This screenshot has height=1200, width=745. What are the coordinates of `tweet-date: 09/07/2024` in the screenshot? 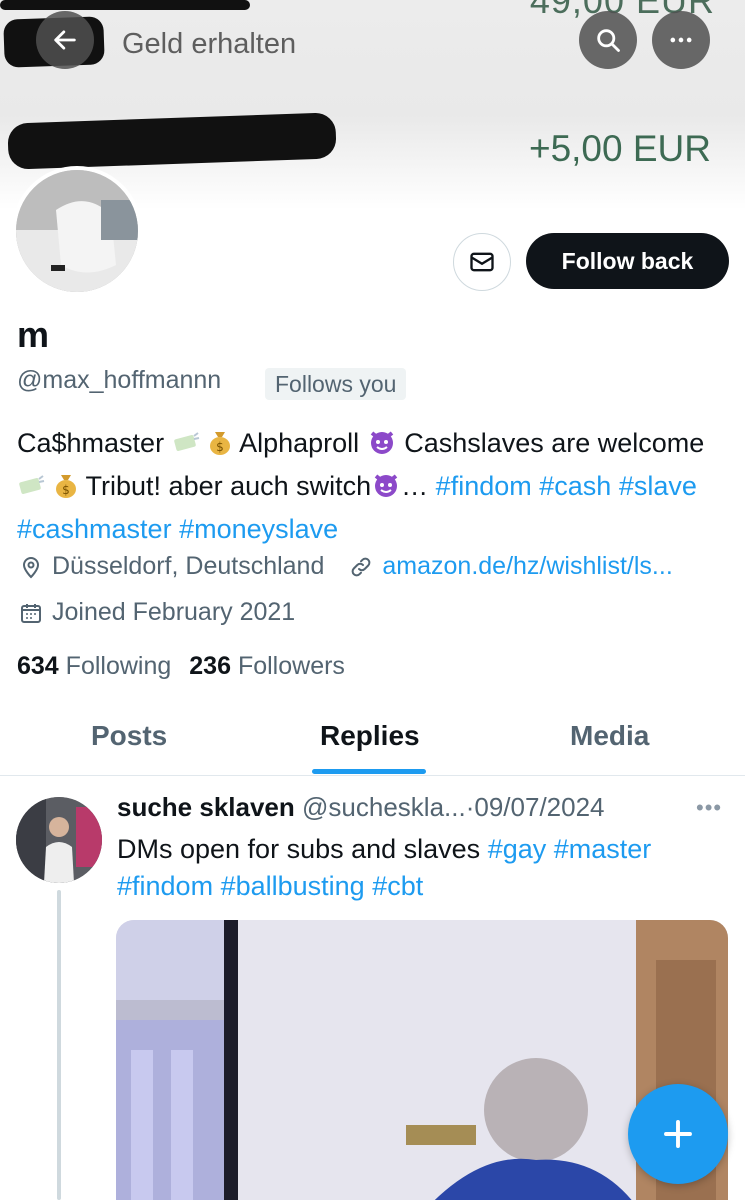 It's located at (539, 807).